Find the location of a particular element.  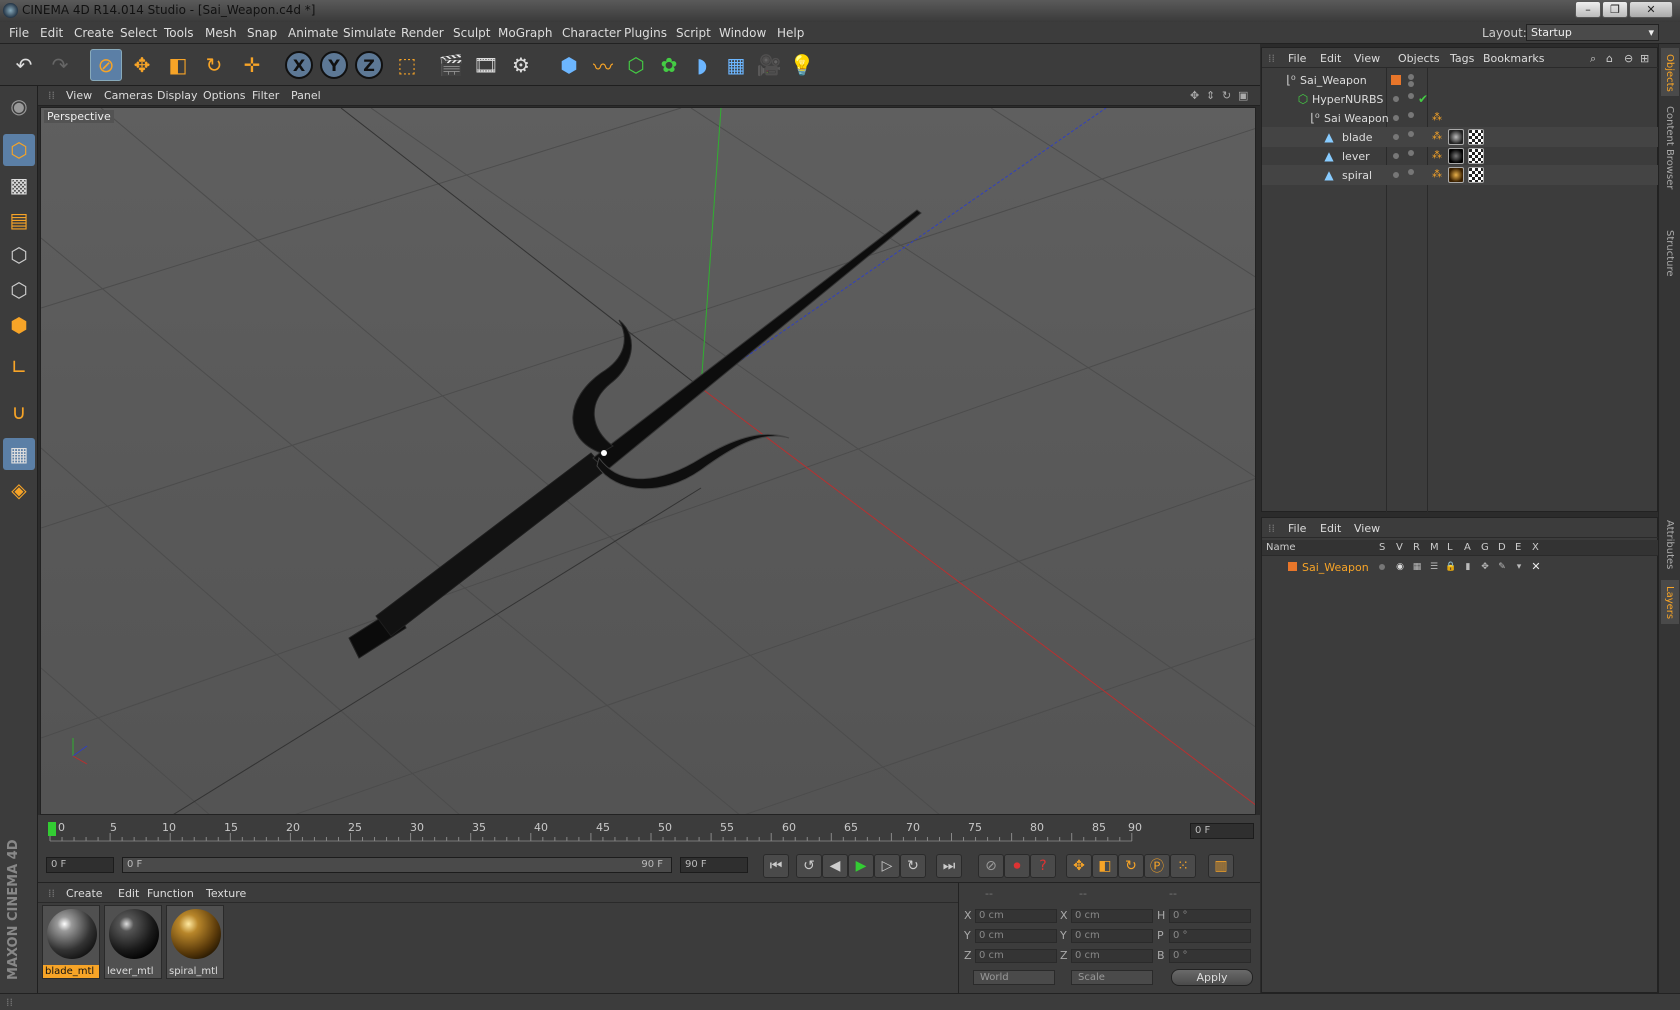

viewport-zoom-icon: ⇕ is located at coordinates (1210, 95).